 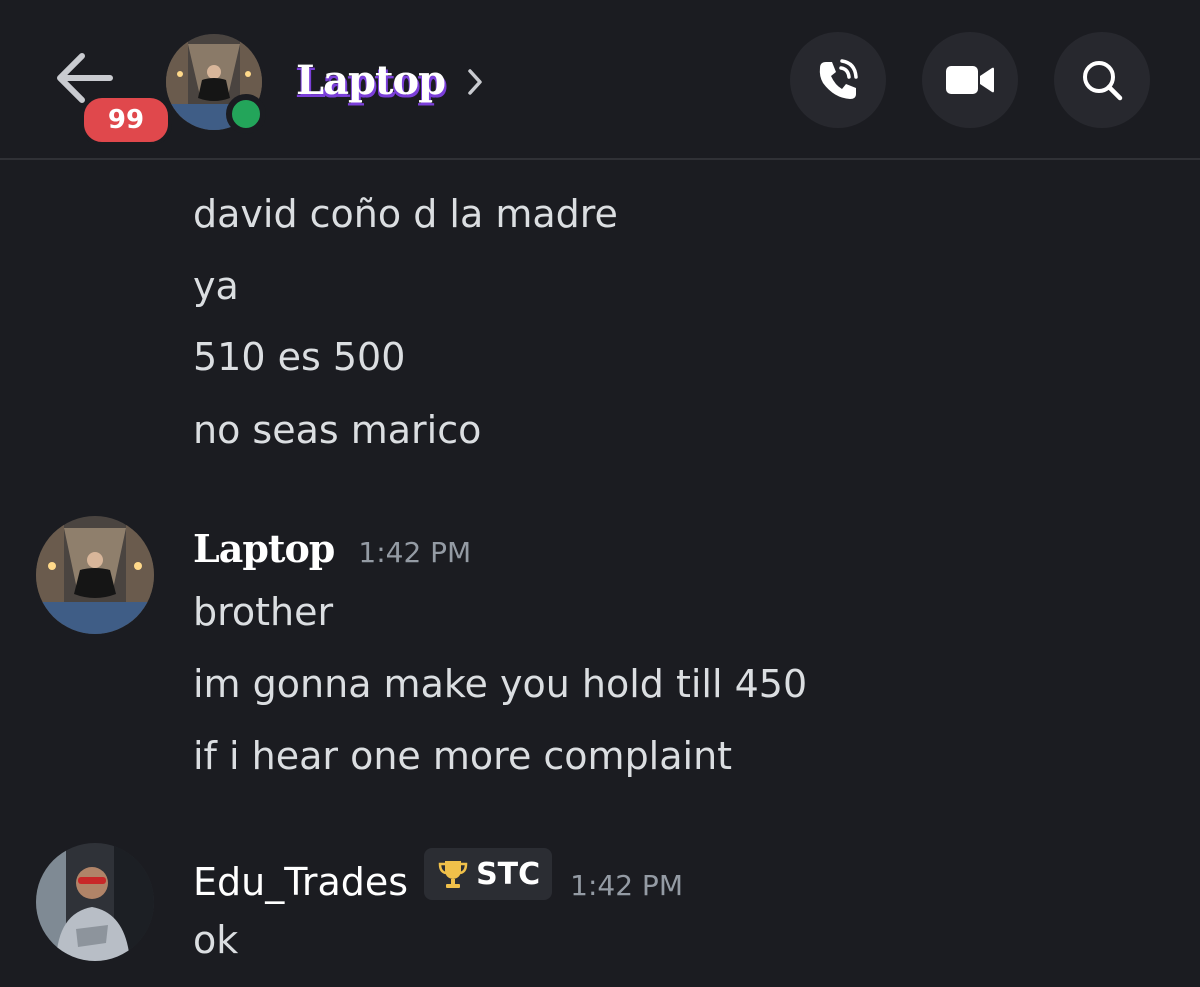 I want to click on online-status-indicator, so click(x=246, y=114).